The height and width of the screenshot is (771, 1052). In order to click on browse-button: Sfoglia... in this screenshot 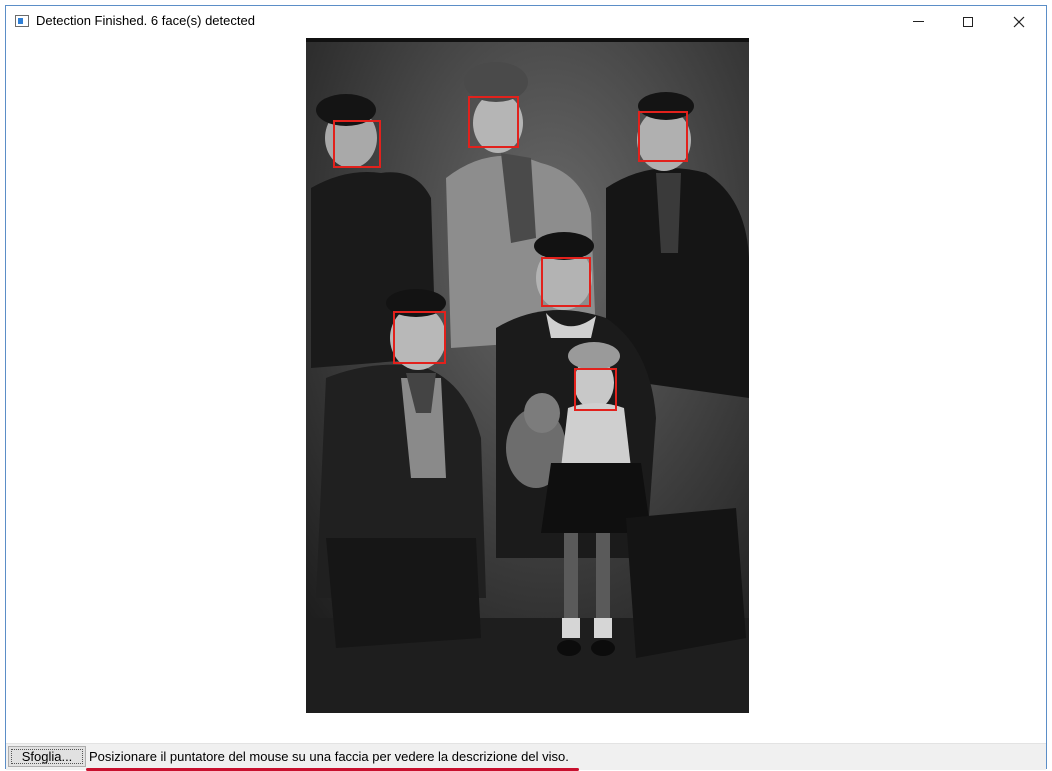, I will do `click(47, 756)`.